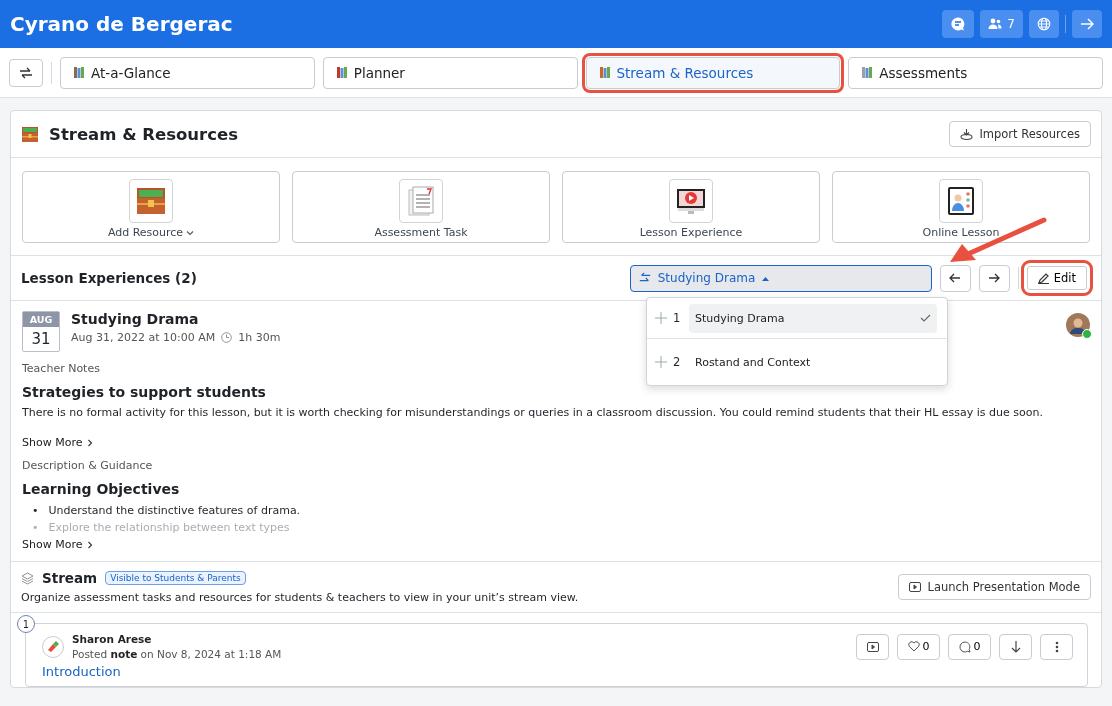 This screenshot has width=1112, height=706. I want to click on import-icon, so click(967, 134).